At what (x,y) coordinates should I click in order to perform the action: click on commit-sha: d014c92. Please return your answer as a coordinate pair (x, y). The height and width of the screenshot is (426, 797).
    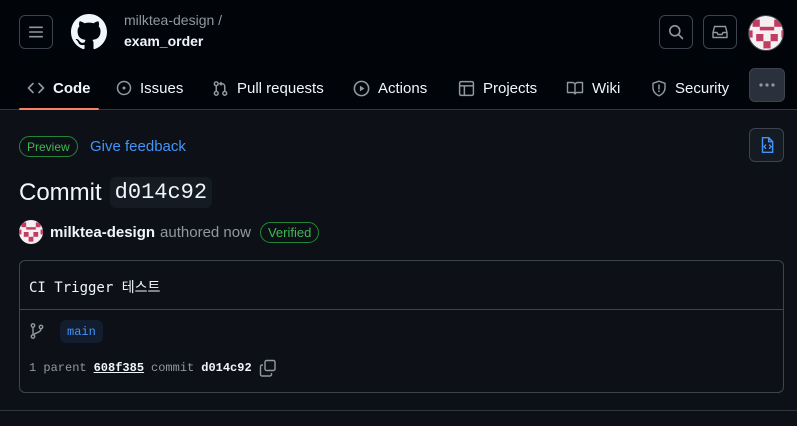
    Looking at the image, I should click on (226, 368).